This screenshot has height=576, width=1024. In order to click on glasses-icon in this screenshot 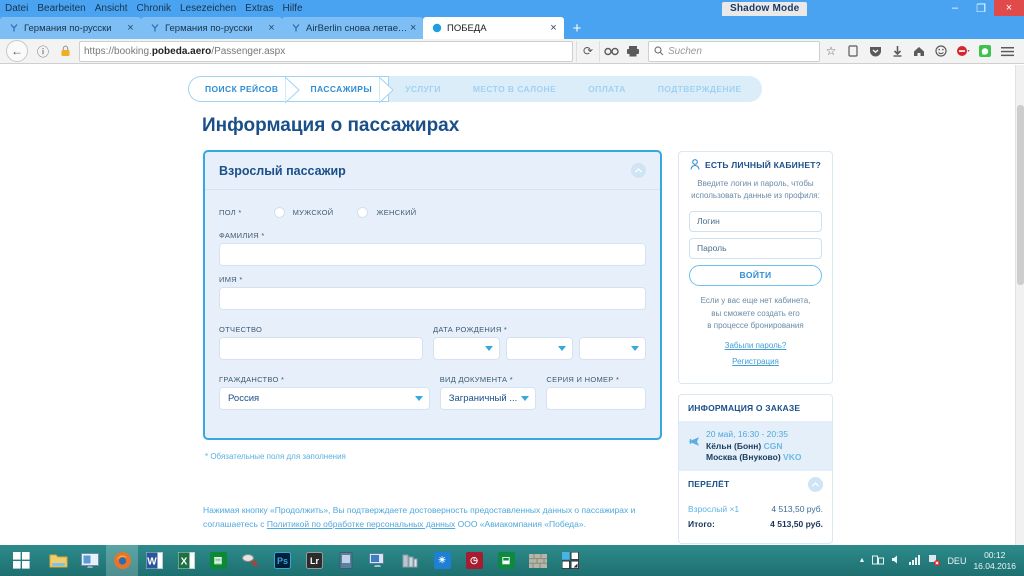, I will do `click(611, 51)`.